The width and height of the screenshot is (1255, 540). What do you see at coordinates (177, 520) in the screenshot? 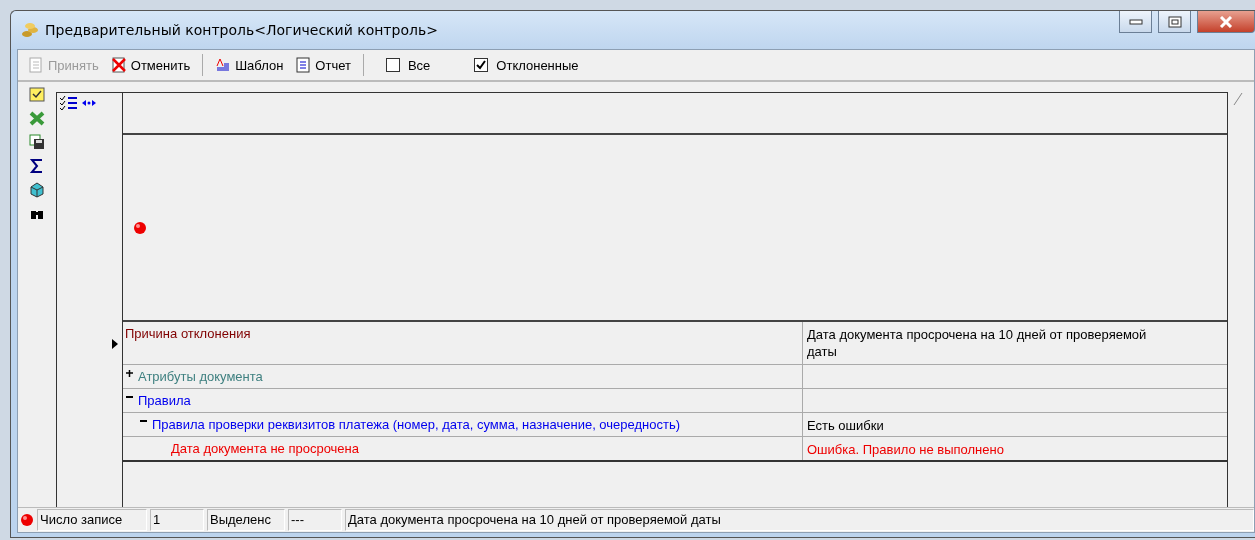
I see `status-value: 1` at bounding box center [177, 520].